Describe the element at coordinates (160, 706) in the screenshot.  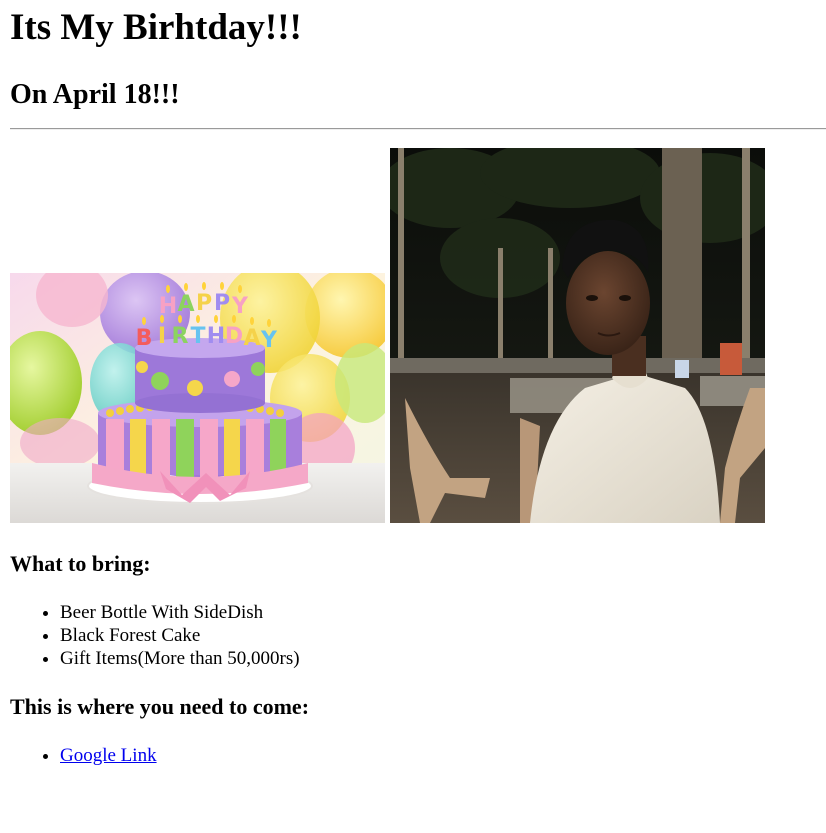
I see `location-heading: This is where you need to come:` at that location.